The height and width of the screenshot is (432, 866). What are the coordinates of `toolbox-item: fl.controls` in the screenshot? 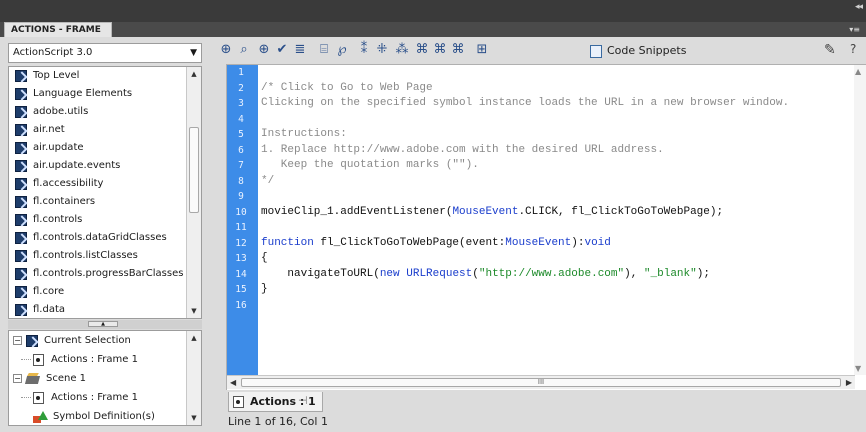 It's located at (105, 220).